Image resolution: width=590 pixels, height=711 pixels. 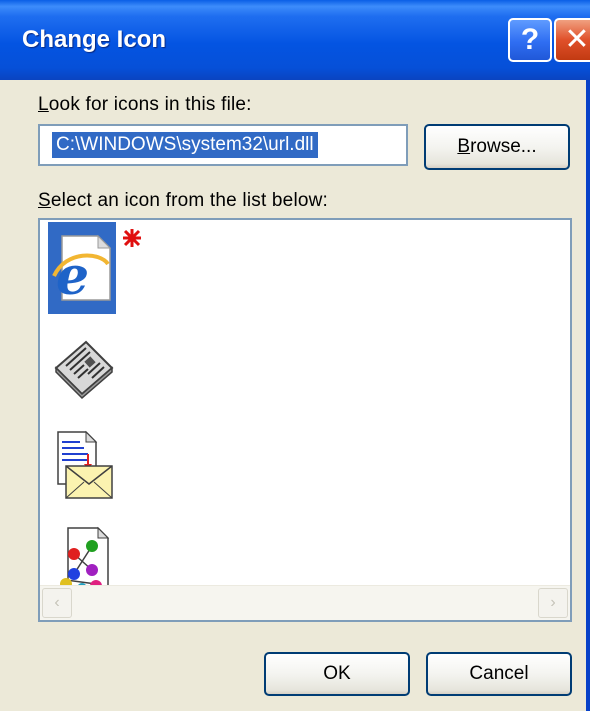 I want to click on scroll-right-button: ›, so click(x=553, y=603).